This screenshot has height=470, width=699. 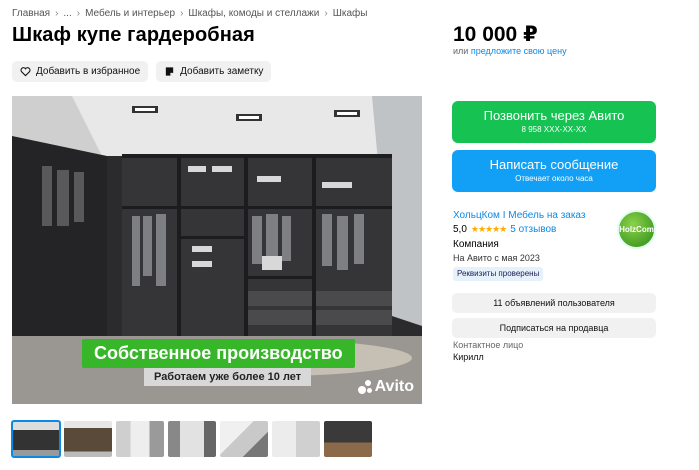 What do you see at coordinates (488, 345) in the screenshot?
I see `contact-person-label: Контактное лицо` at bounding box center [488, 345].